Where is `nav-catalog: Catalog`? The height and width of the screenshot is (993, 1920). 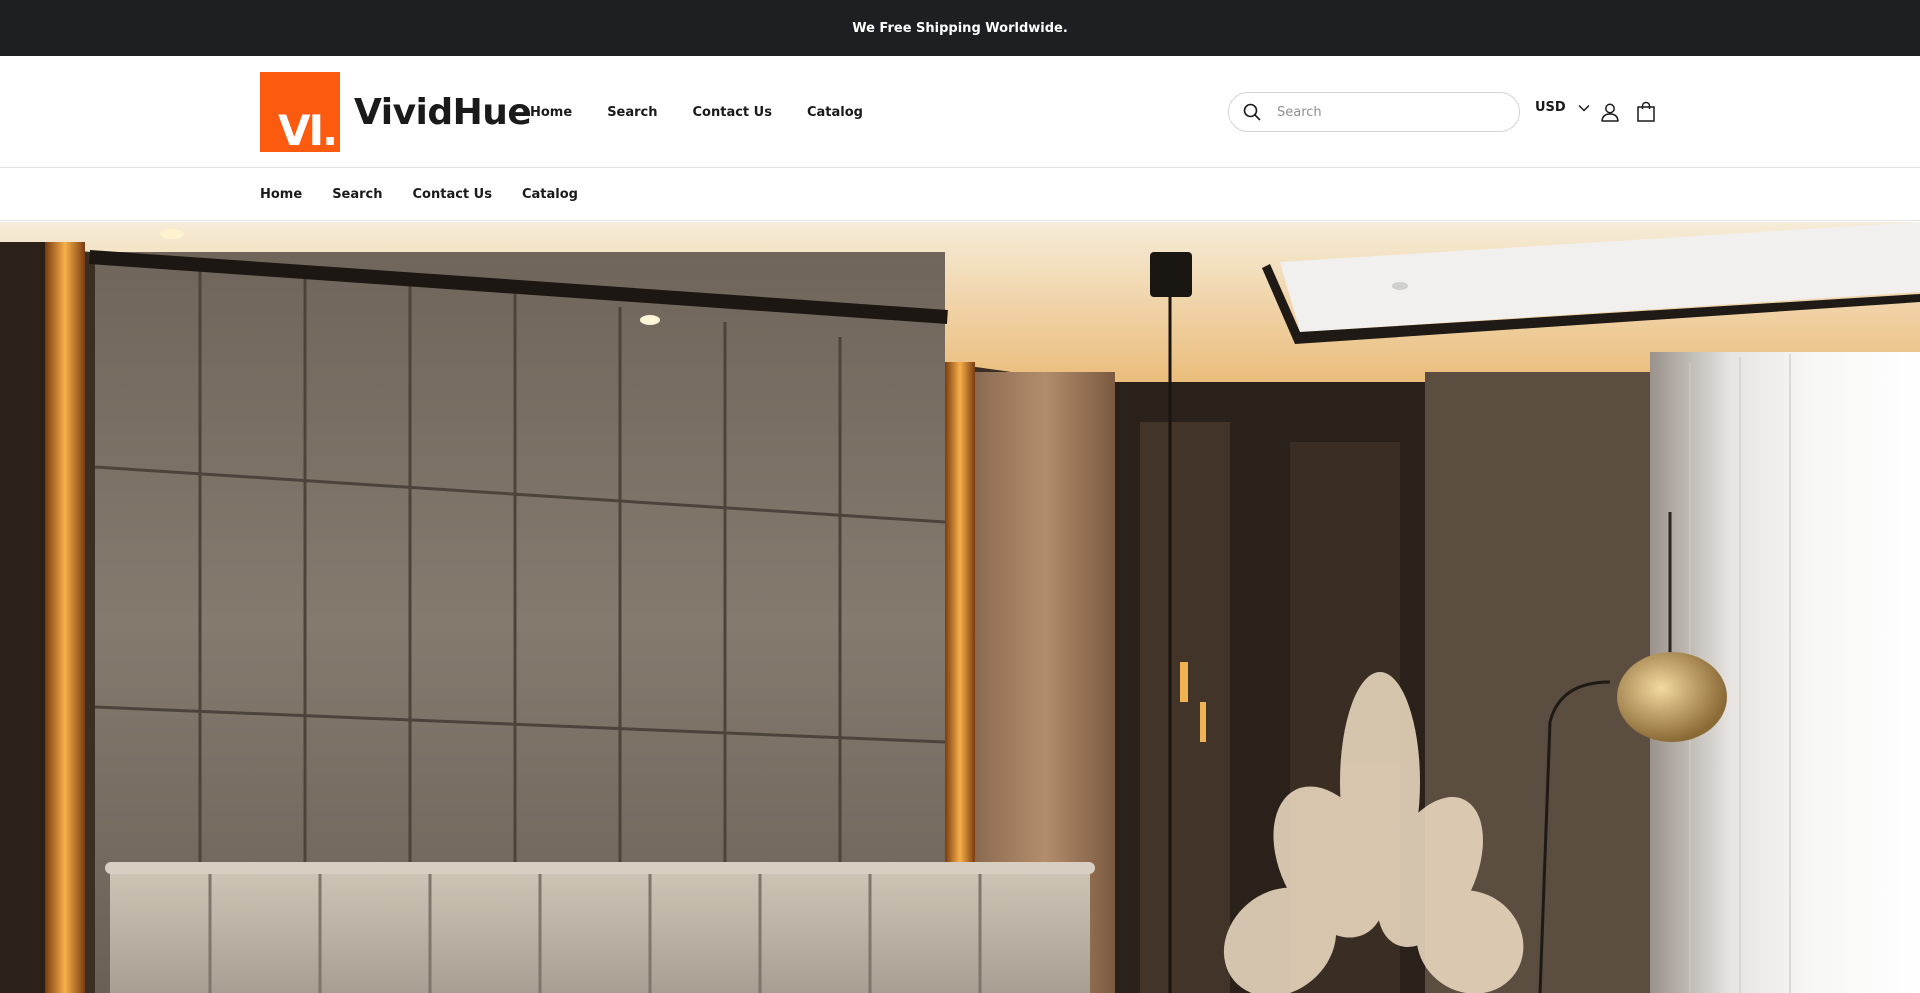 nav-catalog: Catalog is located at coordinates (835, 112).